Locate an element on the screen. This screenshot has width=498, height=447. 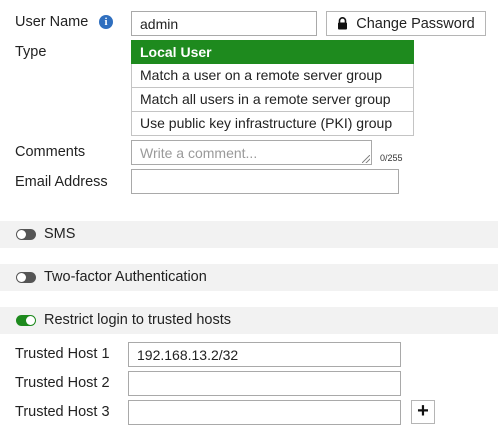
trusted-host-2-input is located at coordinates (264, 383).